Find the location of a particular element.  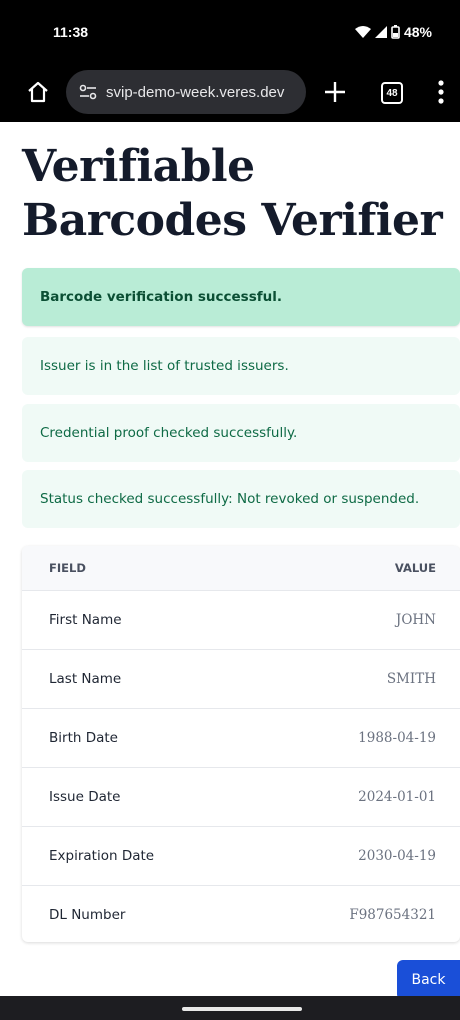

table-row: First Name JOHN is located at coordinates (241, 619).